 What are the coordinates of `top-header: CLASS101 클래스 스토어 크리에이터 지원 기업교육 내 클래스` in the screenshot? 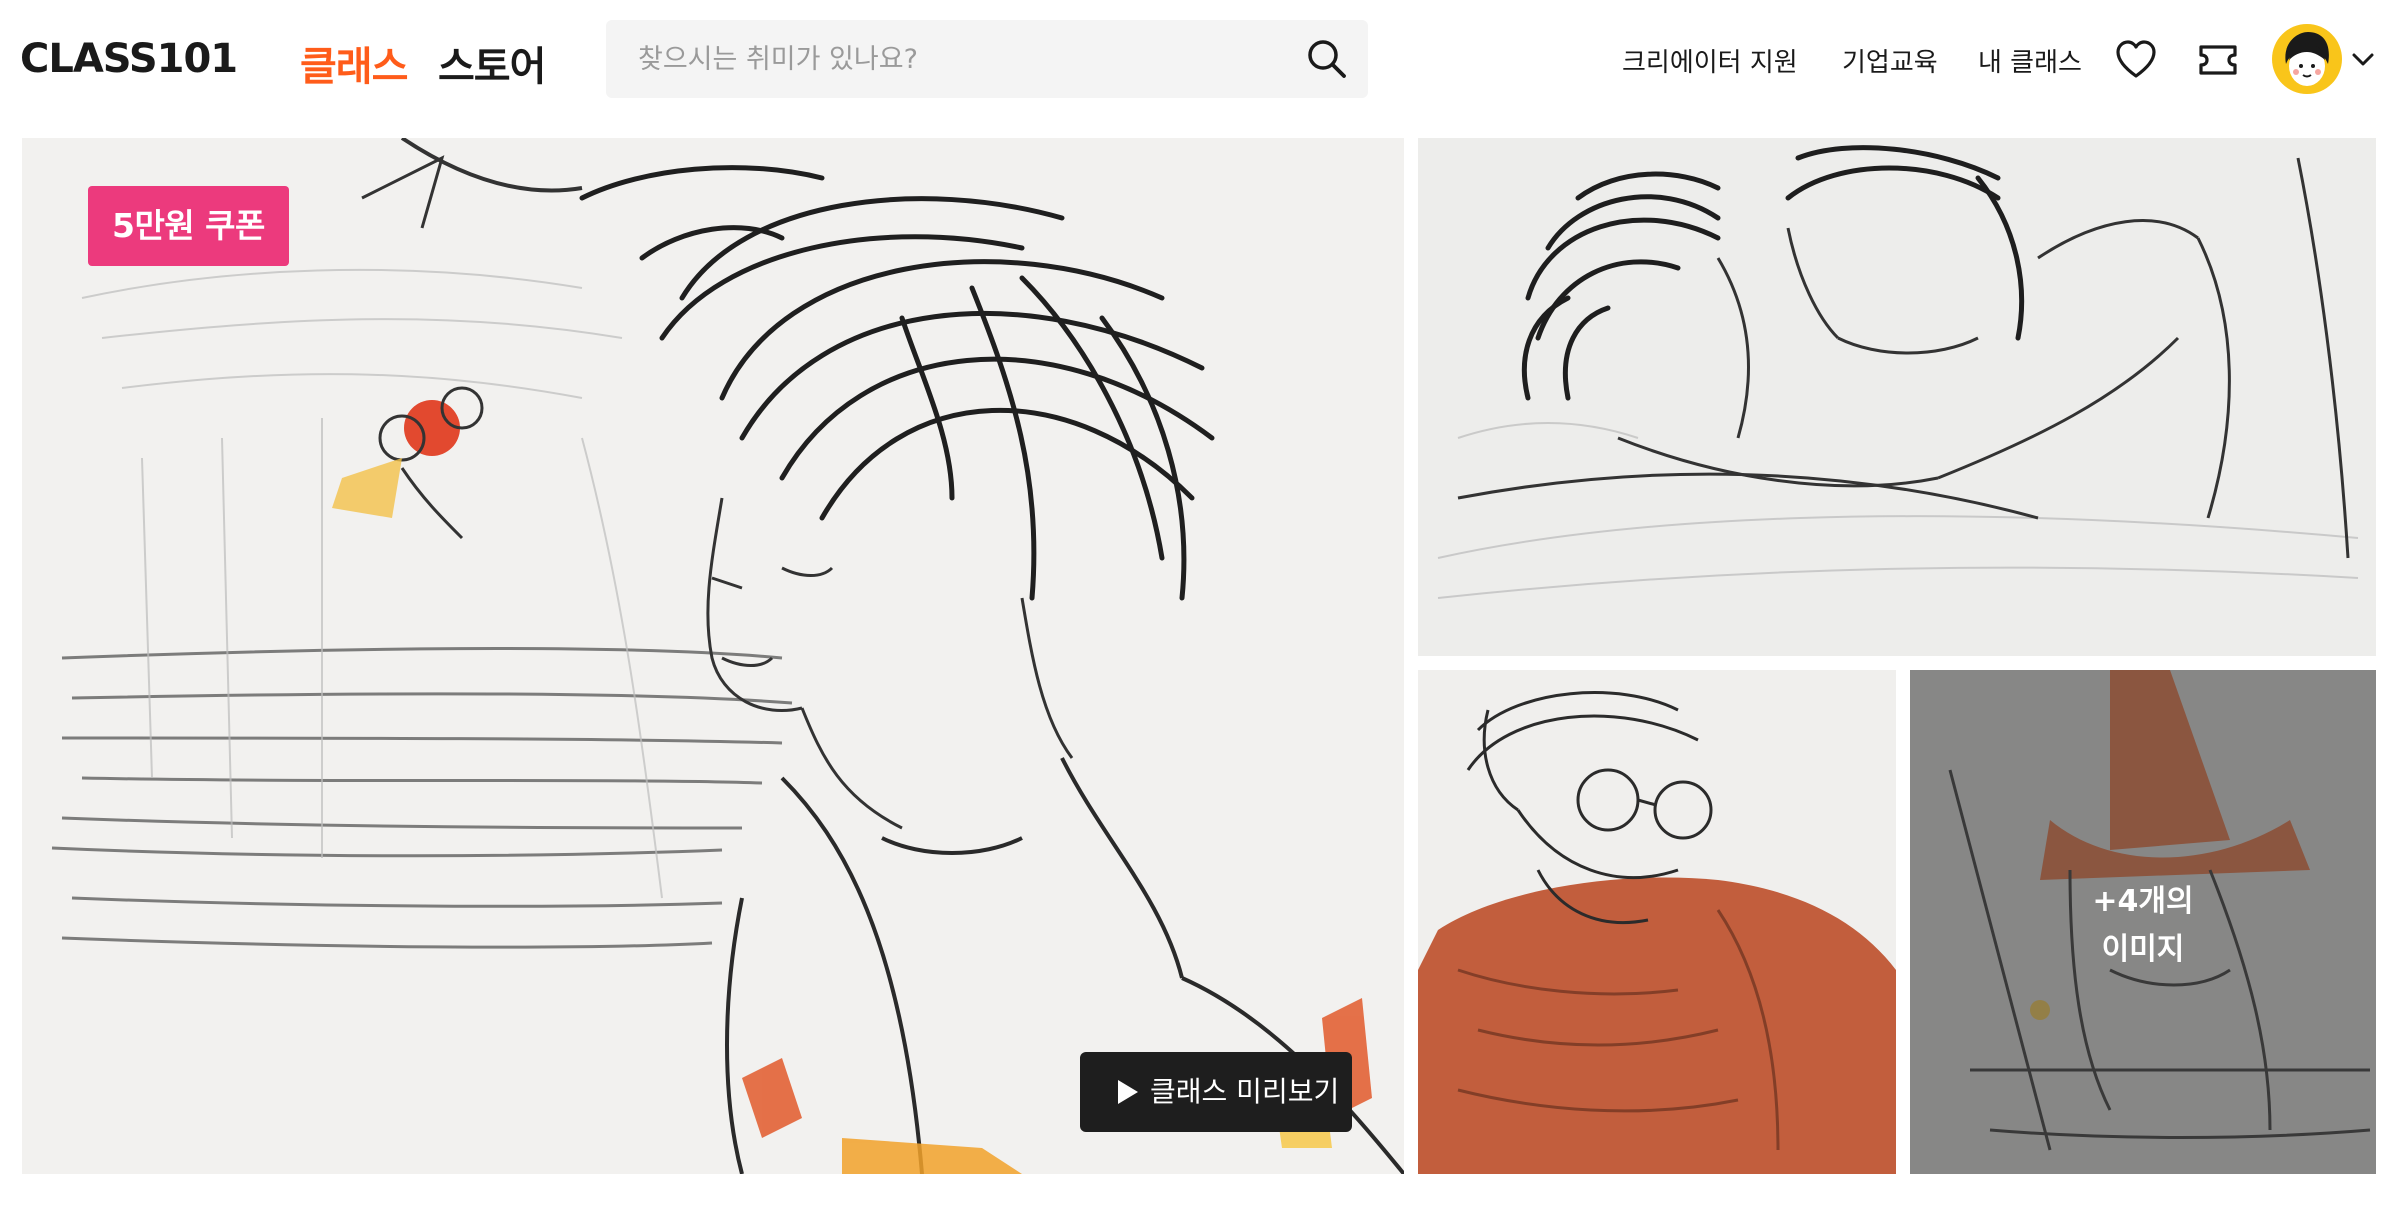 It's located at (1199, 61).